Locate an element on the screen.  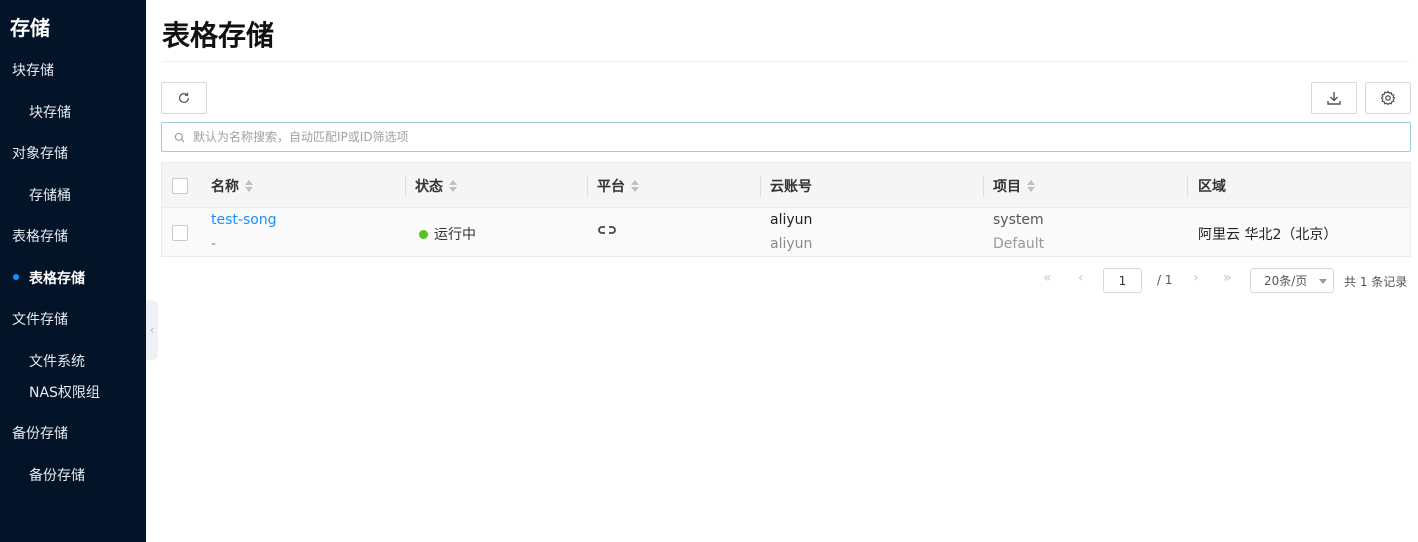
status-running-dot is located at coordinates (423, 234).